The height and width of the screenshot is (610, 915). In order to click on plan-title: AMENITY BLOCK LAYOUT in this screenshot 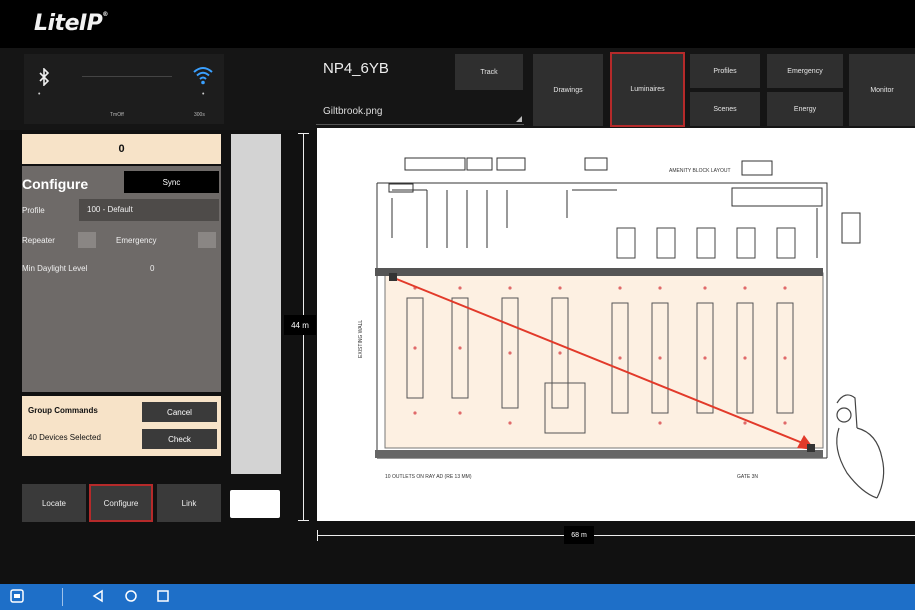, I will do `click(700, 171)`.